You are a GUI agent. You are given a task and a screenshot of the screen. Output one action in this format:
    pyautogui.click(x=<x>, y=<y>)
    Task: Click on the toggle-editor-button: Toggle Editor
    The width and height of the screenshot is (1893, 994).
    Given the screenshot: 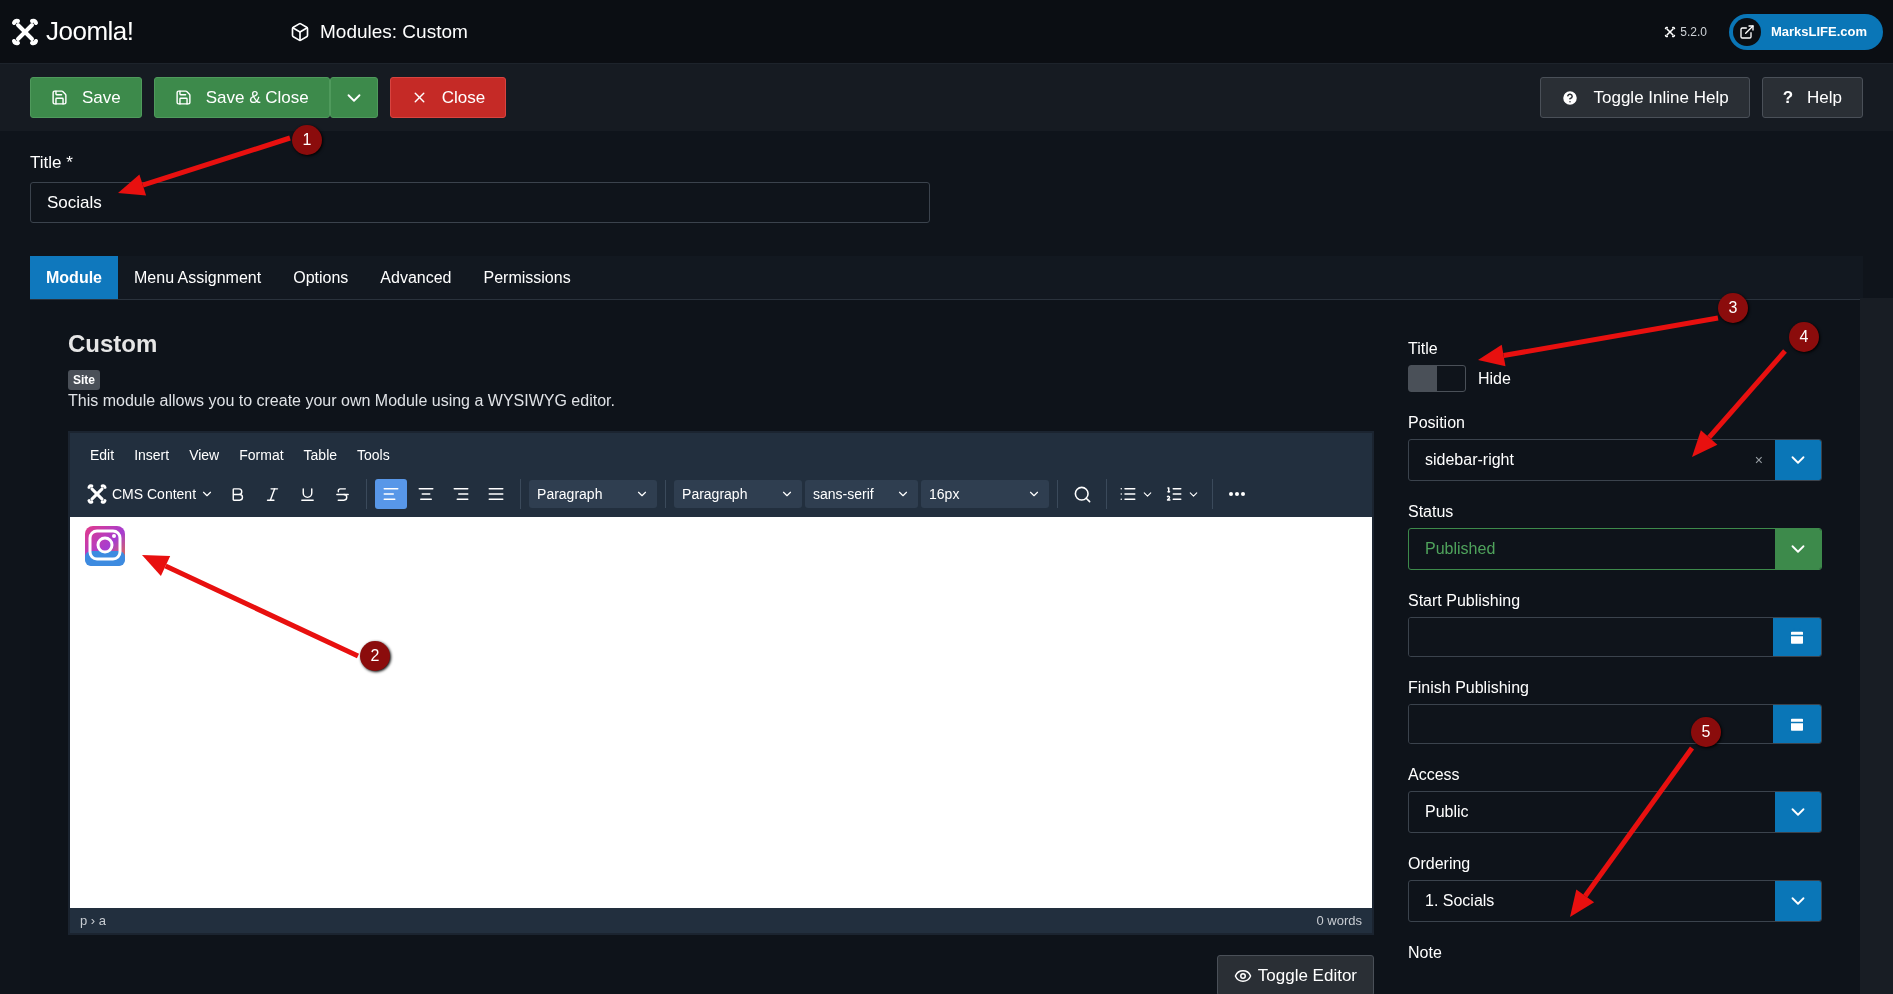 What is the action you would take?
    pyautogui.click(x=1295, y=974)
    